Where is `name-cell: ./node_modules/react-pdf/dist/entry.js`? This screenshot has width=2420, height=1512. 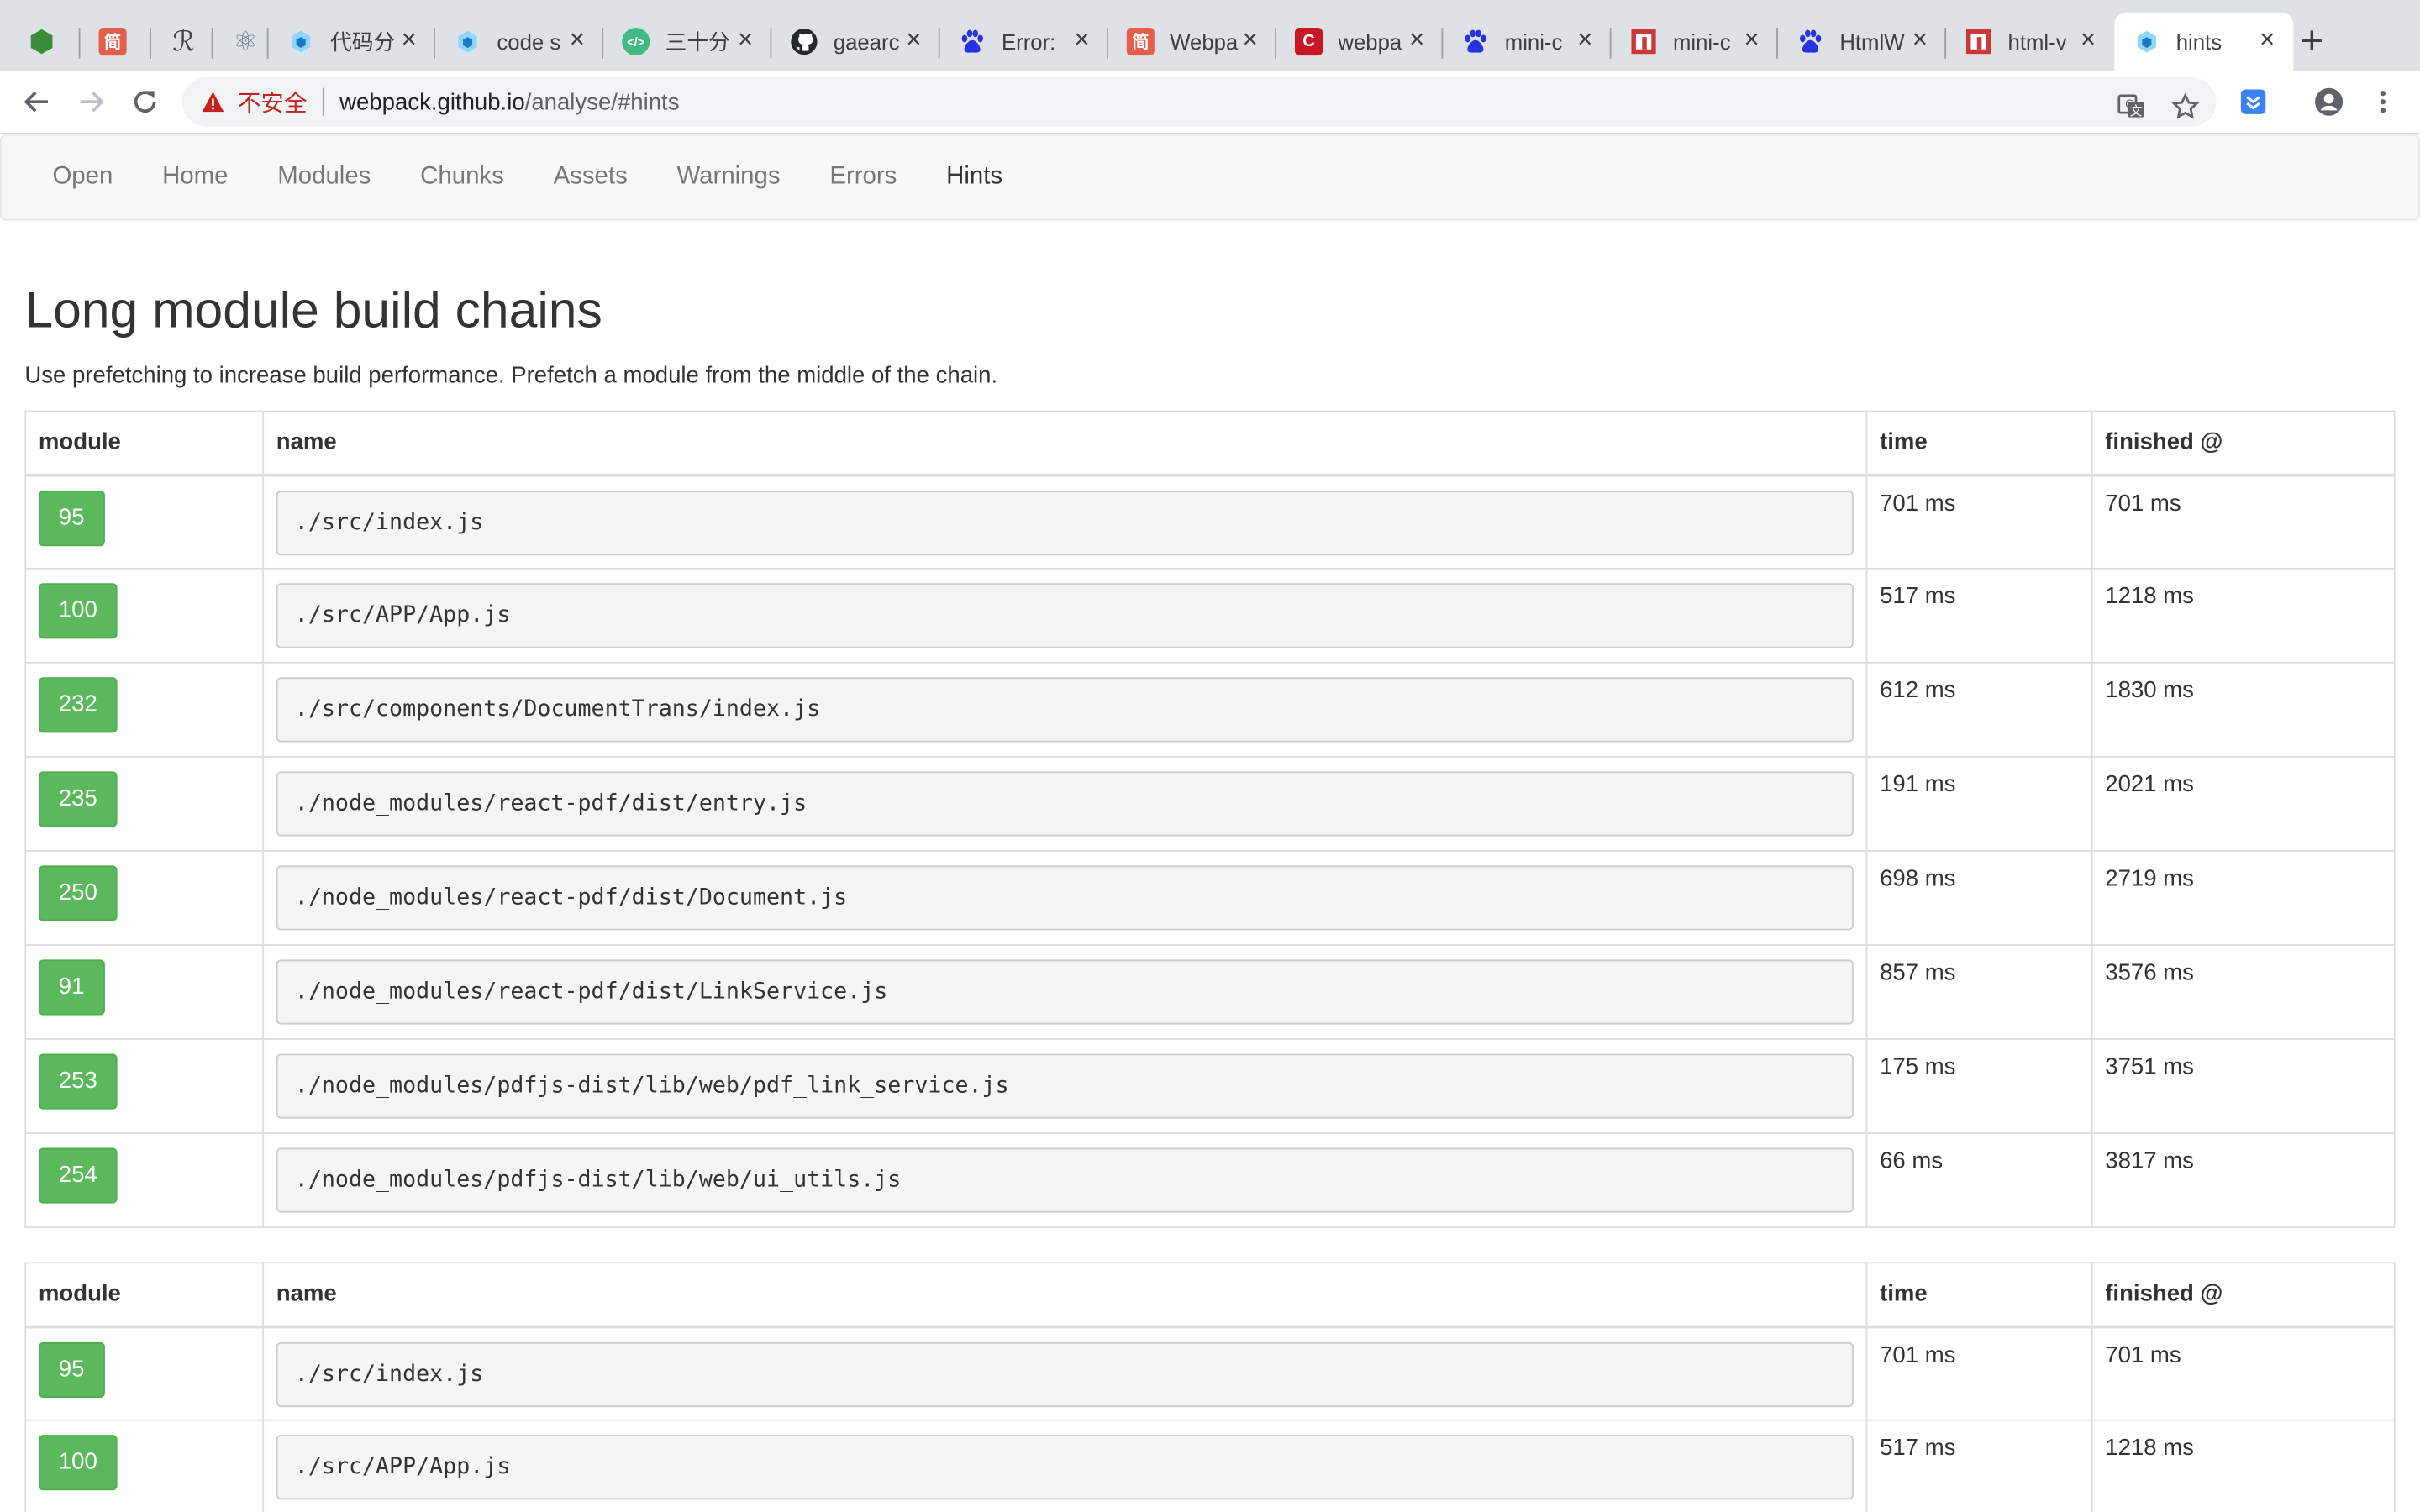
name-cell: ./node_modules/react-pdf/dist/entry.js is located at coordinates (1065, 803).